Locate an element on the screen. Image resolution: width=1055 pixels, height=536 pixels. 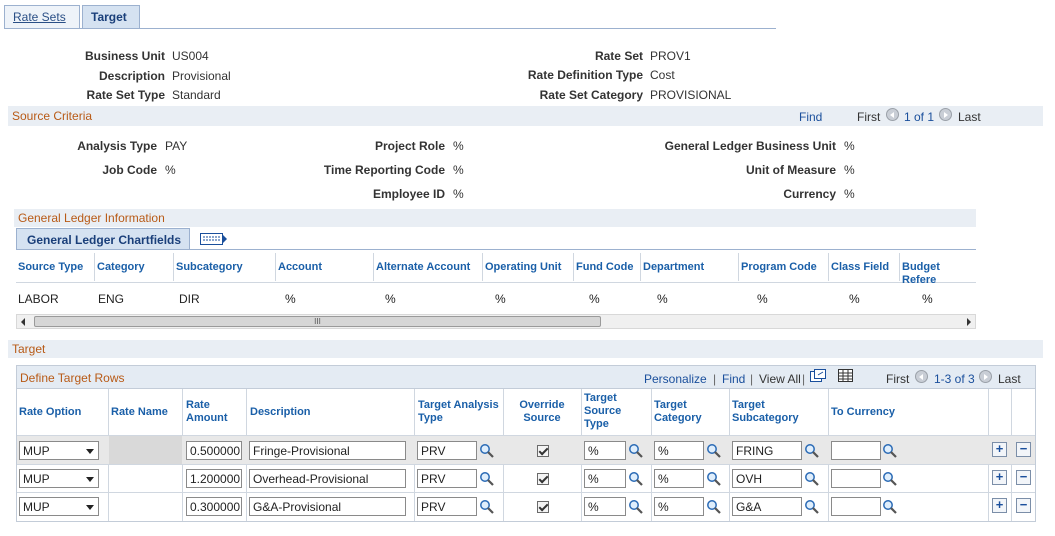
currency-label: Currency is located at coordinates (809, 194).